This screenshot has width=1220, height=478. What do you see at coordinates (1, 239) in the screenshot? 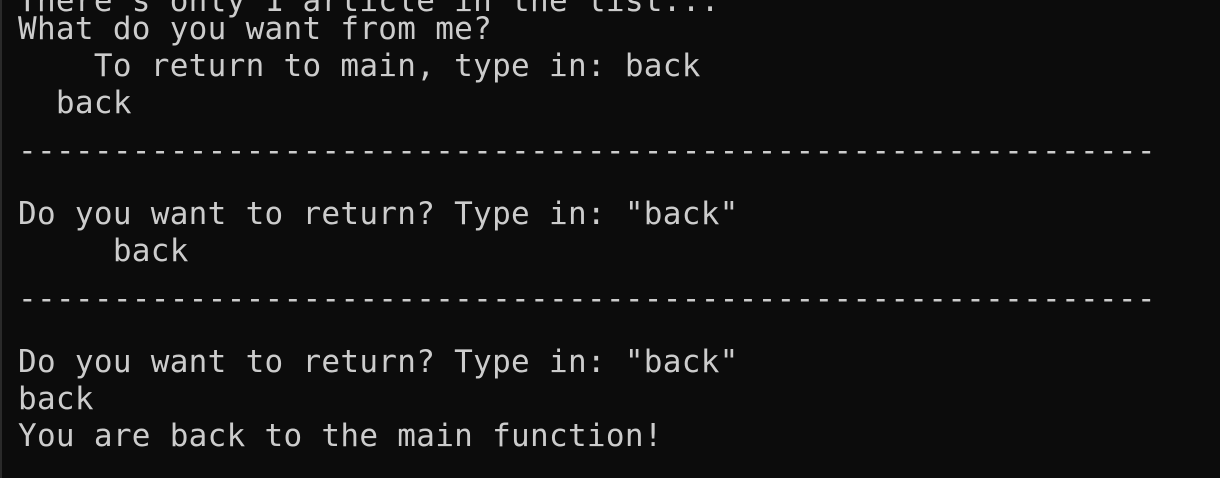
I see `window-edge` at bounding box center [1, 239].